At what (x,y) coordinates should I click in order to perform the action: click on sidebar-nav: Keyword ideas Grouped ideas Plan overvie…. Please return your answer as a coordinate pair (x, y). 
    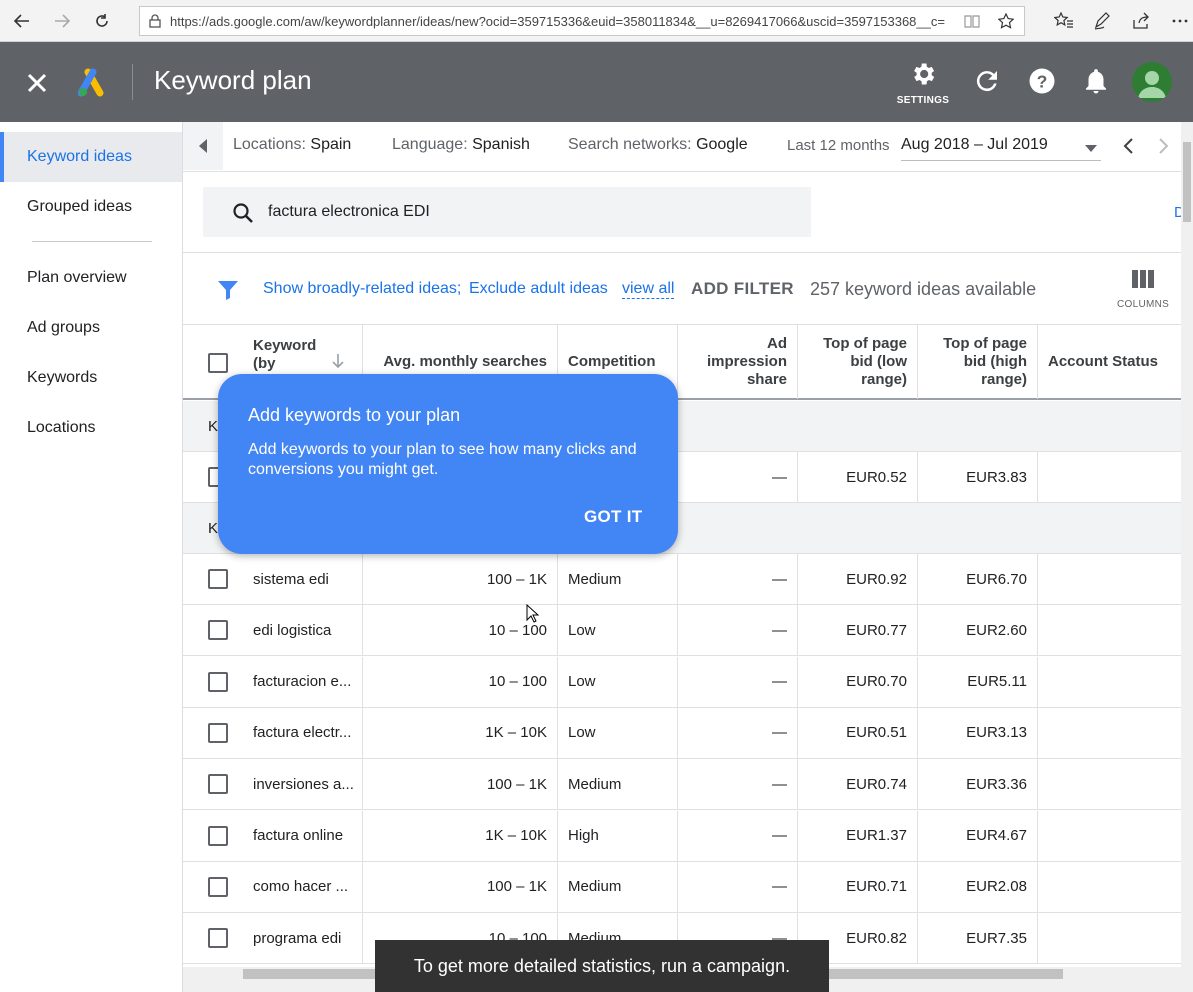
    Looking at the image, I should click on (91, 557).